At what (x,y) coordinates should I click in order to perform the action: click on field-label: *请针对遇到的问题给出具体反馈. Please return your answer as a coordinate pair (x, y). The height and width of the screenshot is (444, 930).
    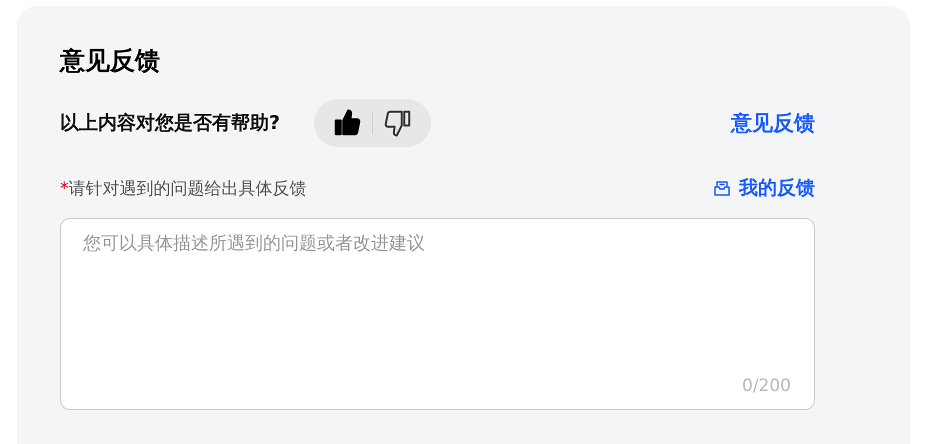
    Looking at the image, I should click on (183, 189).